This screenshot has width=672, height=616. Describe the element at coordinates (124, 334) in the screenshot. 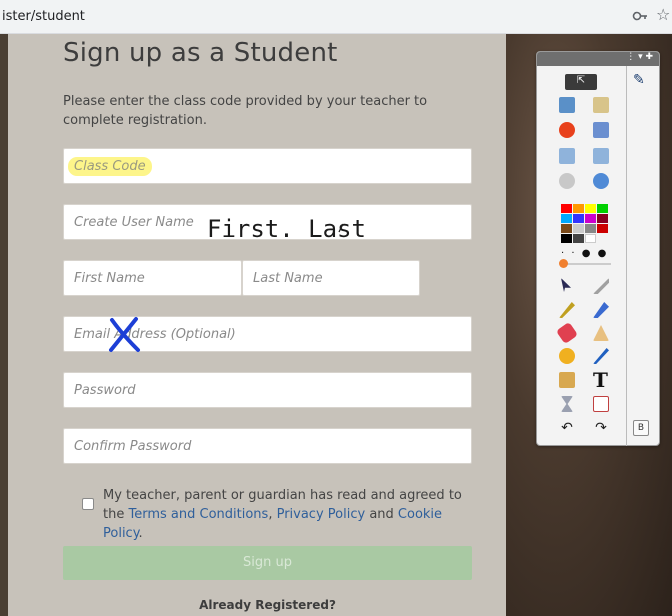

I see `cross-out-mark` at that location.